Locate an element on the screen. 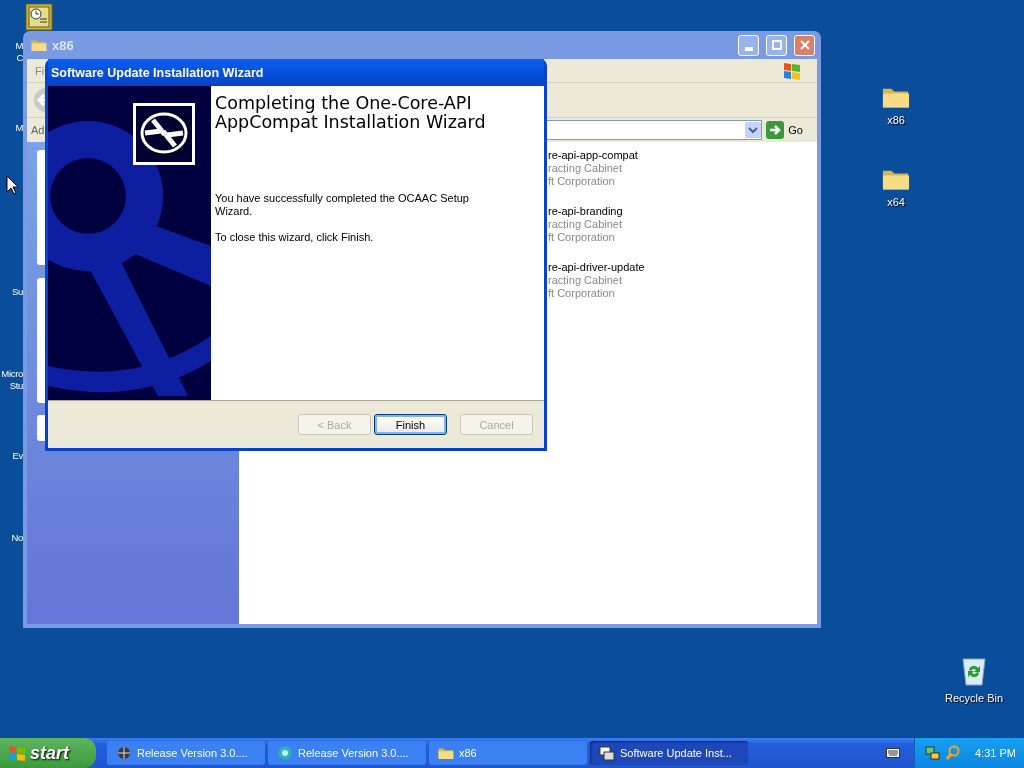 The width and height of the screenshot is (1024, 768). icon-label: No is located at coordinates (16, 538).